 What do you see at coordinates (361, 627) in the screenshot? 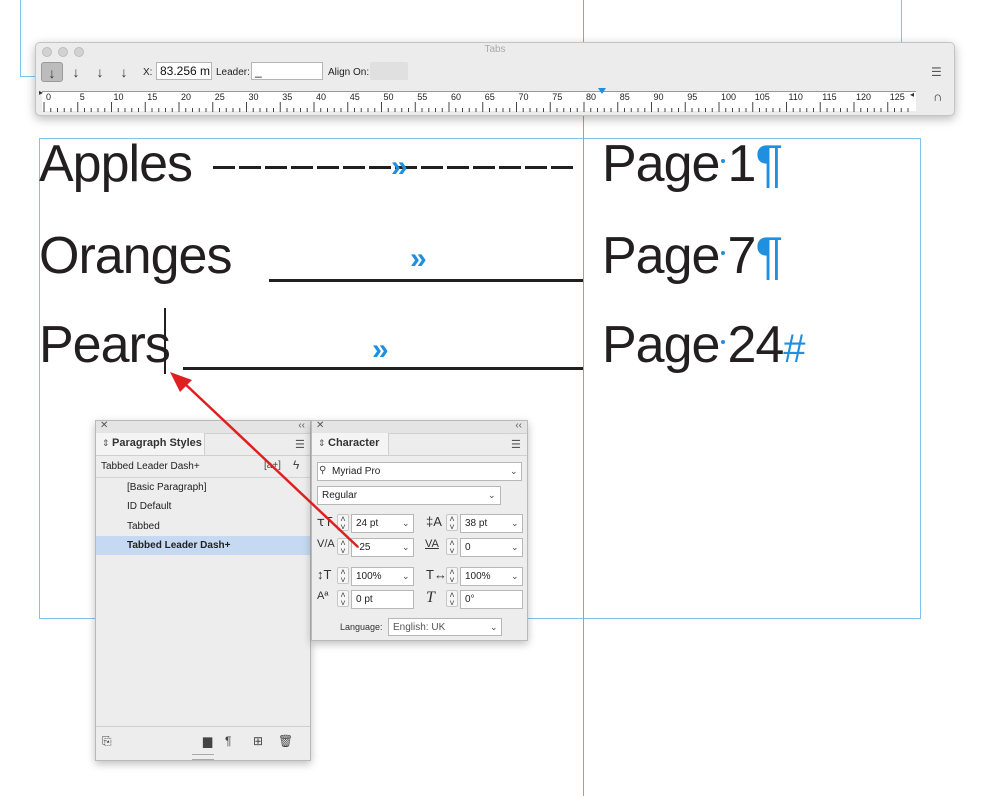
I see `language-label: Language:` at bounding box center [361, 627].